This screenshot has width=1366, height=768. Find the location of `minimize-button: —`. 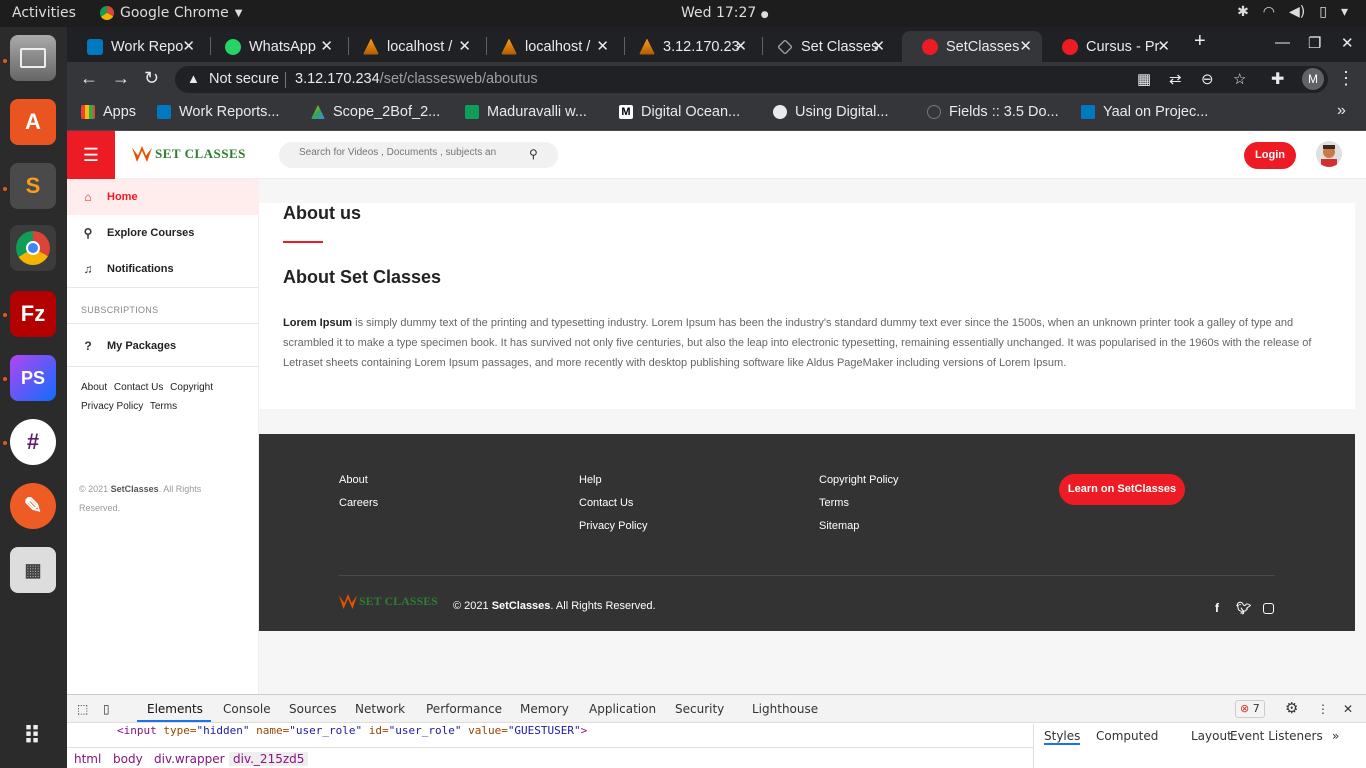

minimize-button: — is located at coordinates (1282, 42).